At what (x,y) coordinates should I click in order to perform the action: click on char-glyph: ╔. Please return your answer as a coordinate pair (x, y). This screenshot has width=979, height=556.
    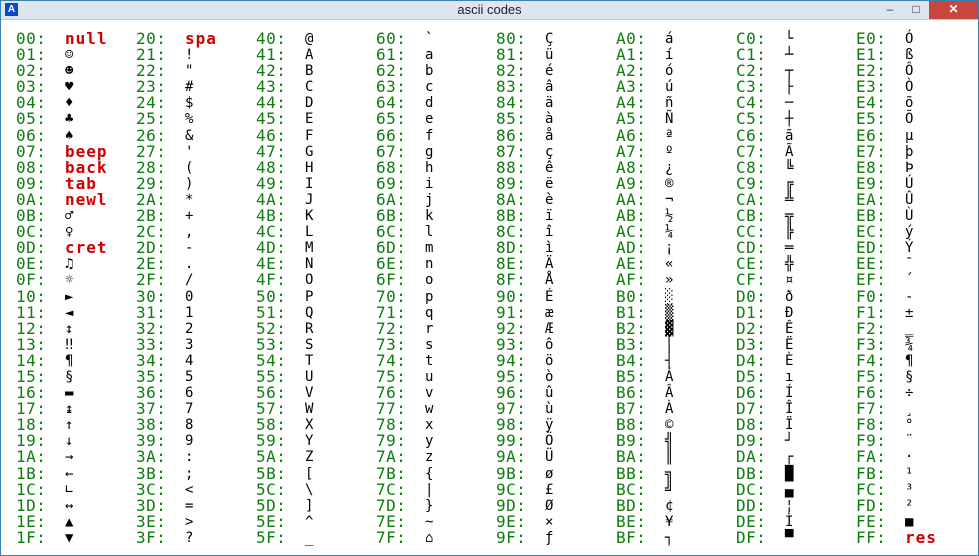
    Looking at the image, I should click on (789, 183).